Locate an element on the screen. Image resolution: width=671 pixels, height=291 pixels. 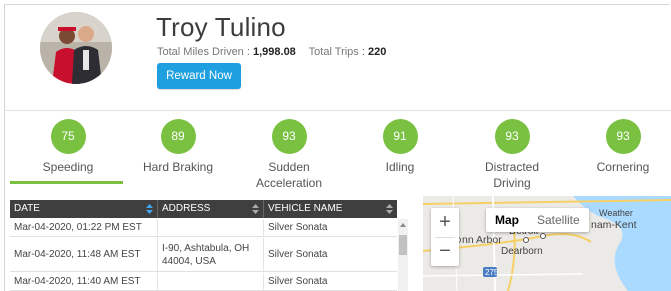
map-type-map-button: Map is located at coordinates (507, 220).